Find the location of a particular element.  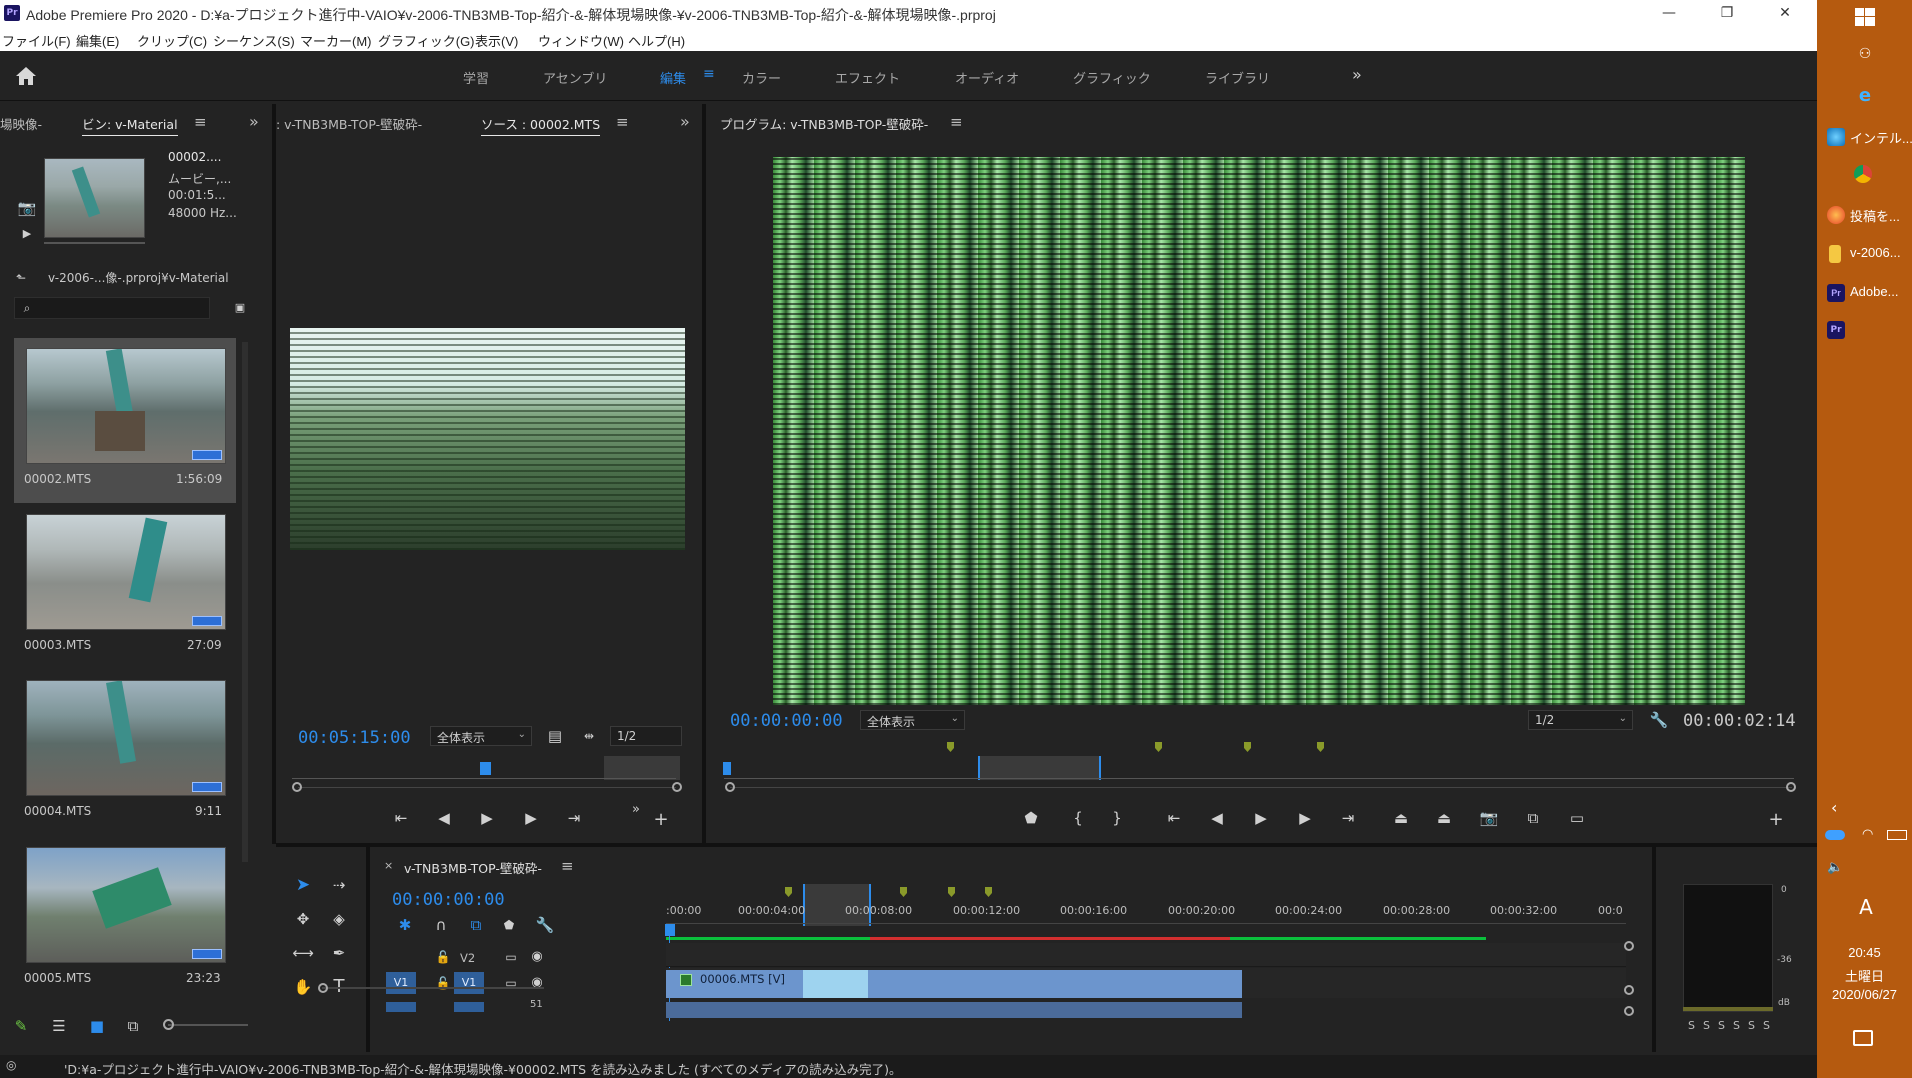

menu-edit: 編集(E) is located at coordinates (97, 40).